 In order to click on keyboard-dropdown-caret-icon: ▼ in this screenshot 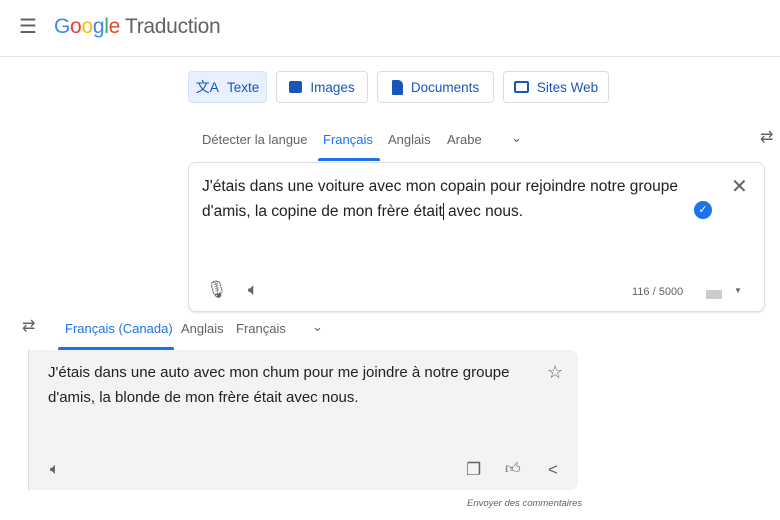, I will do `click(738, 291)`.